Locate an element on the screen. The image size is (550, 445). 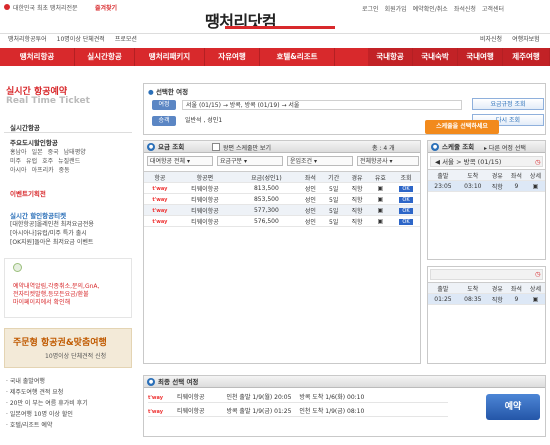
event-link: 이벤트기획전 is located at coordinates (28, 193).